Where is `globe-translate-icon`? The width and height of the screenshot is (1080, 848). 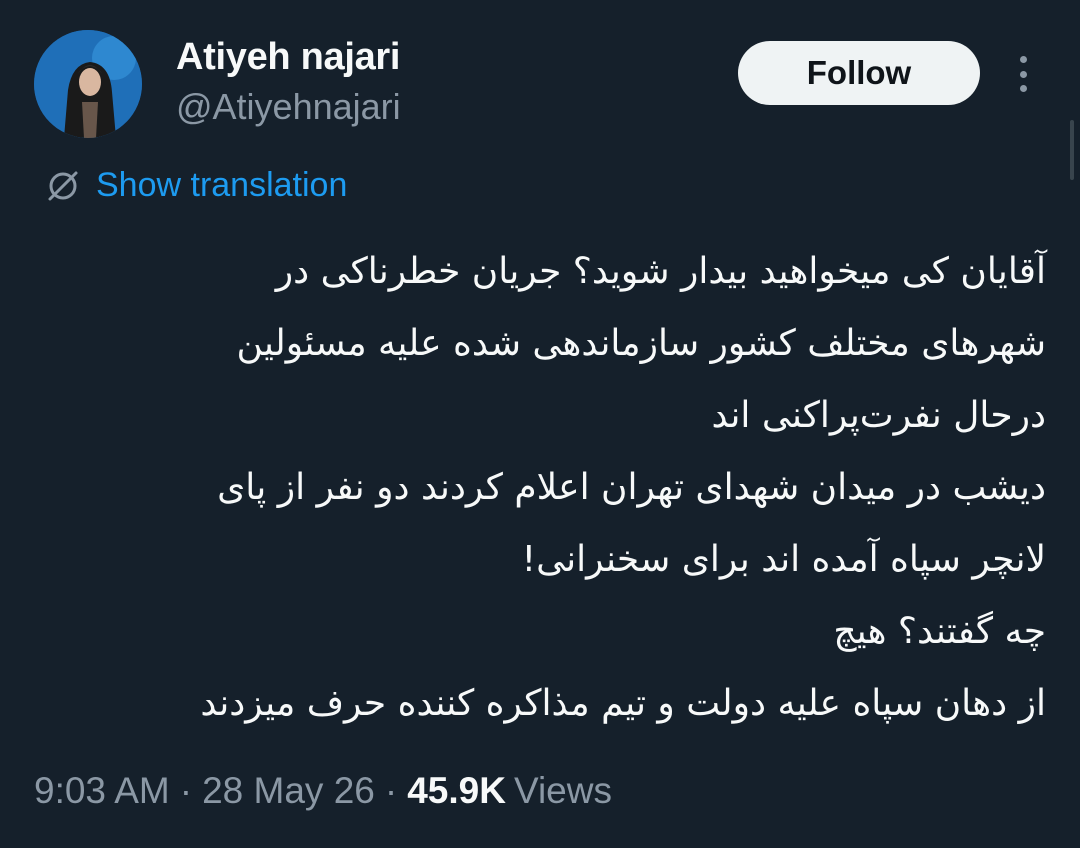
globe-translate-icon is located at coordinates (63, 185).